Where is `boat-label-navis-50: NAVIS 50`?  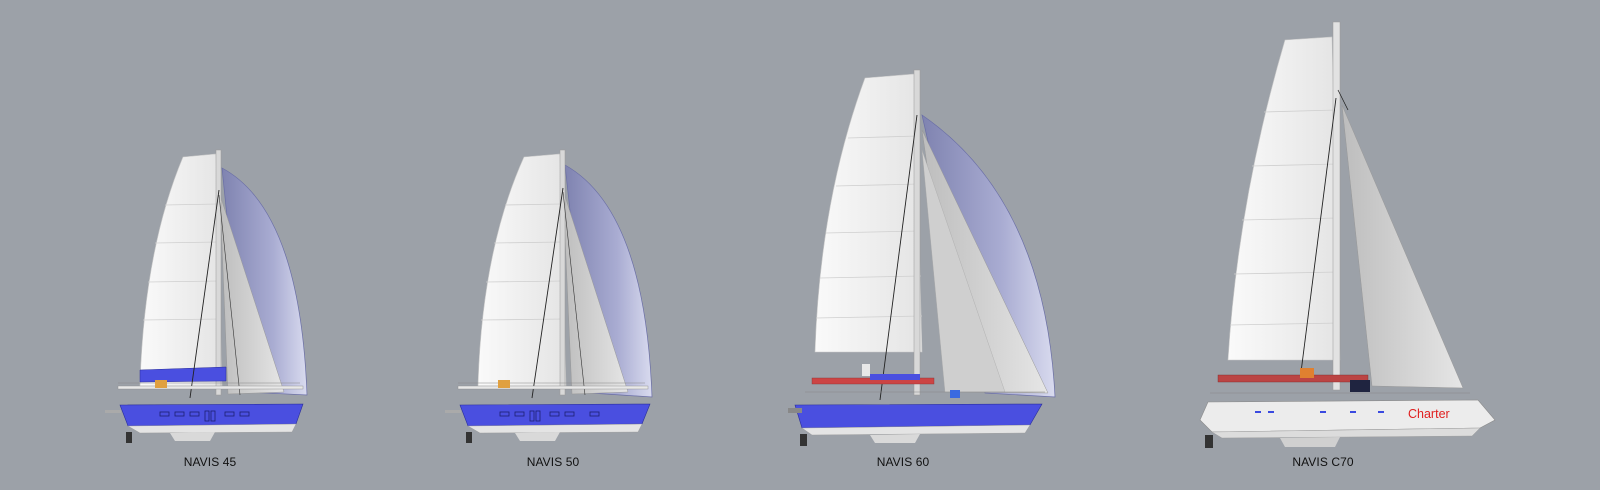 boat-label-navis-50: NAVIS 50 is located at coordinates (553, 462).